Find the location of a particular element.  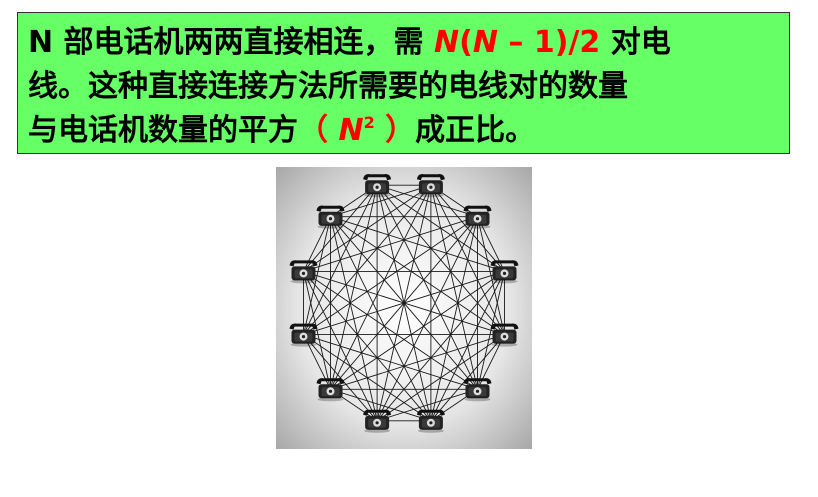

line1-prefix: N 部电话机两两直接相连，需 is located at coordinates (231, 42).